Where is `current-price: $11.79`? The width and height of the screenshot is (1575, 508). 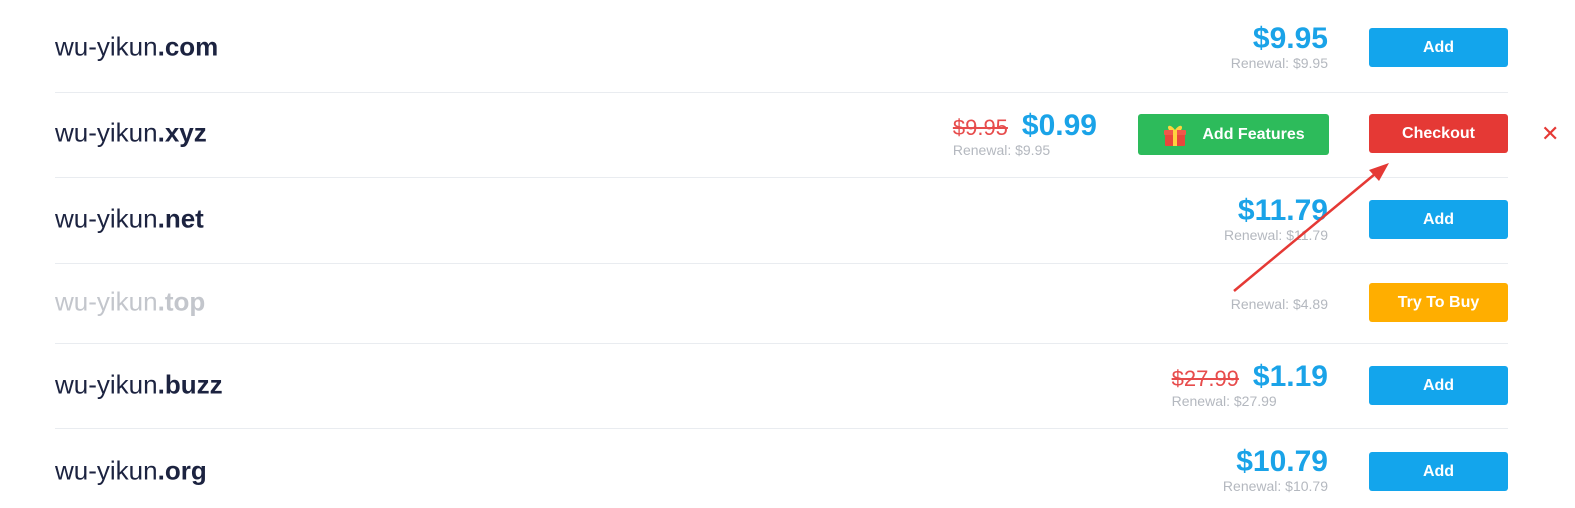 current-price: $11.79 is located at coordinates (1282, 210).